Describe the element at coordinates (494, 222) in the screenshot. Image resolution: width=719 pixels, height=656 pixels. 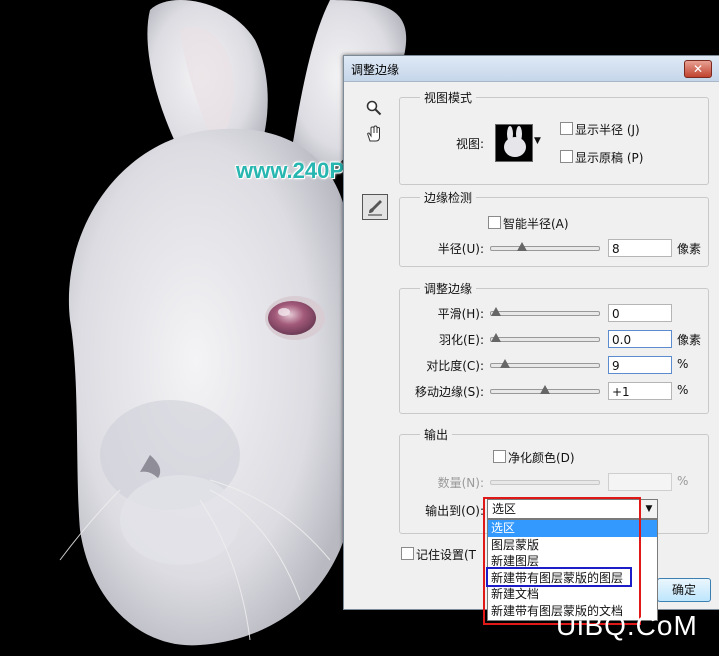
I see `smart-radius-checkbox` at that location.